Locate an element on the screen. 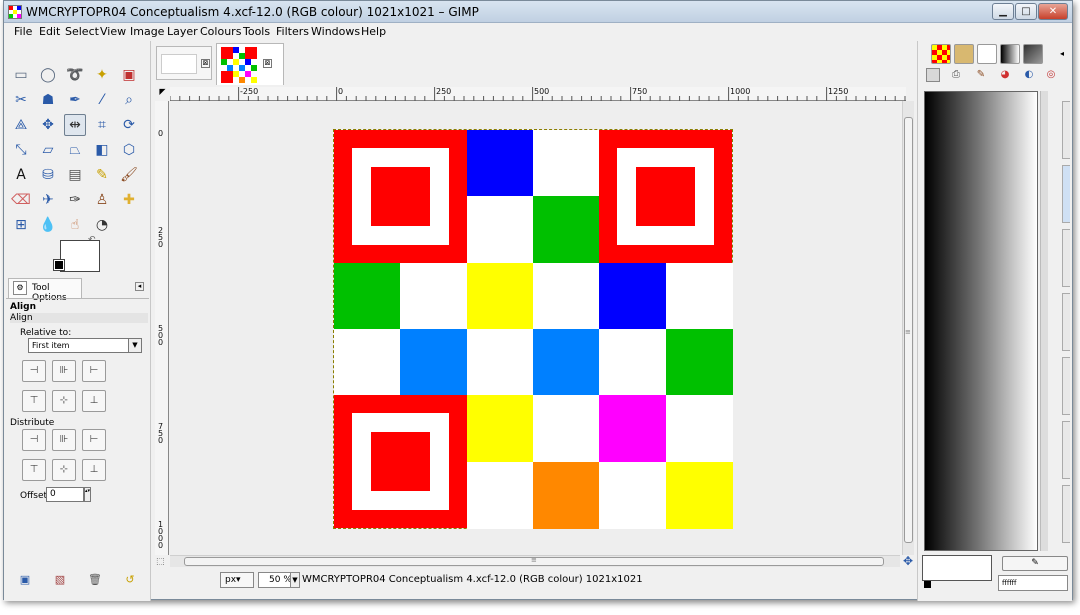 The width and height of the screenshot is (1080, 615). color-wheel-icon: ◕ is located at coordinates (1005, 75).